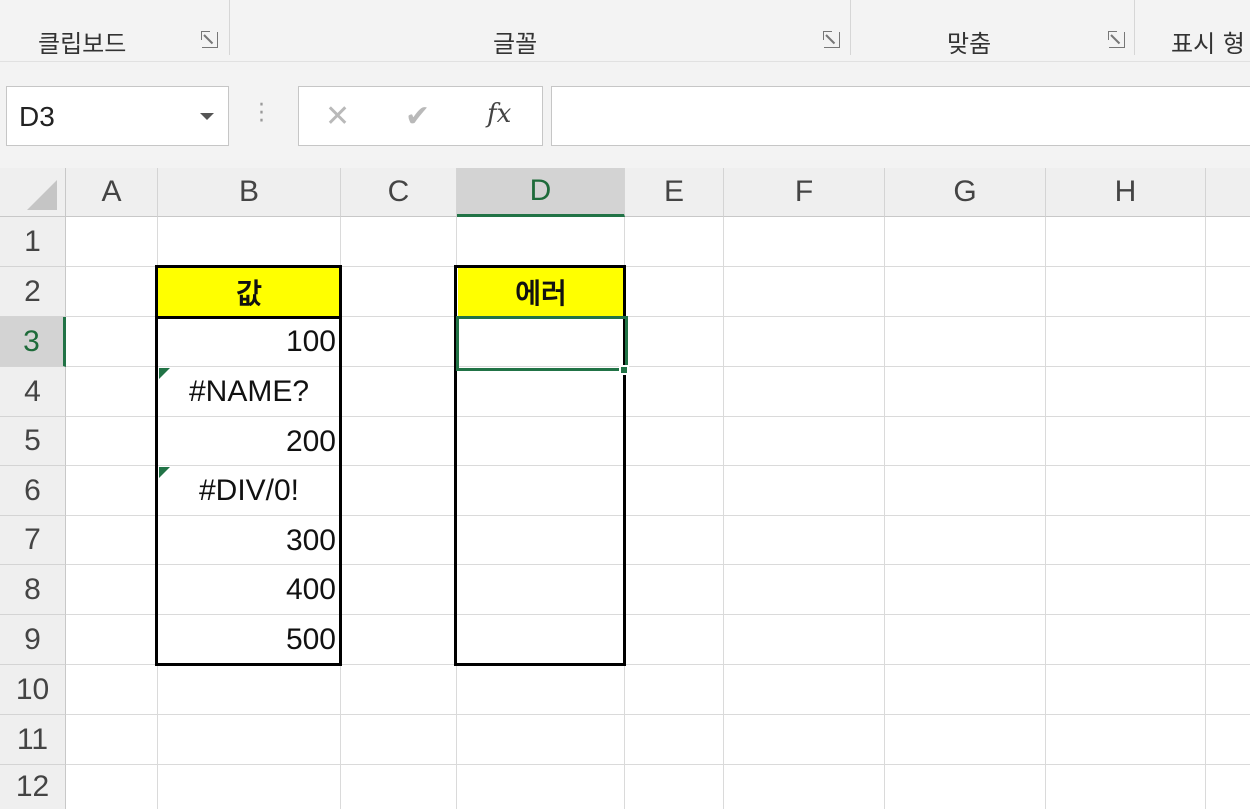 The image size is (1250, 809). Describe the element at coordinates (248, 317) in the screenshot. I see `value-table-header-border` at that location.